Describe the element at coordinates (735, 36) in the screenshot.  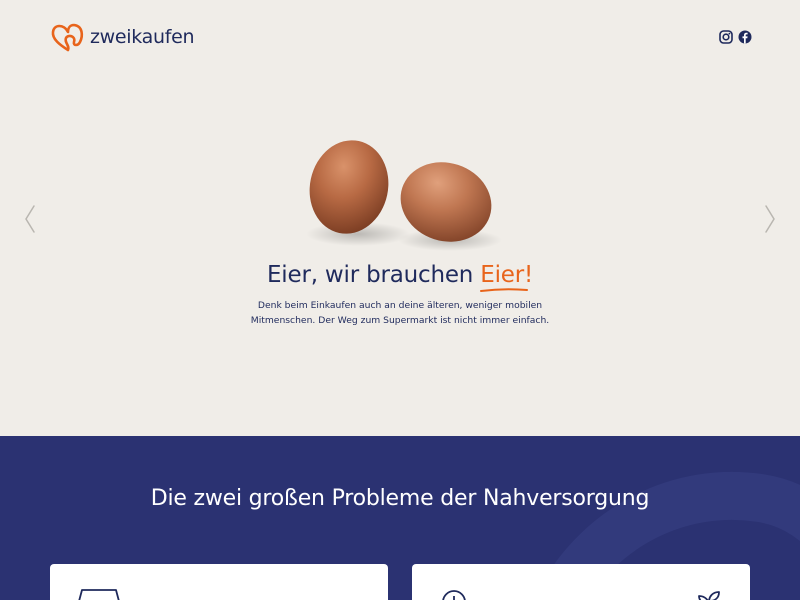
I see `social-links` at that location.